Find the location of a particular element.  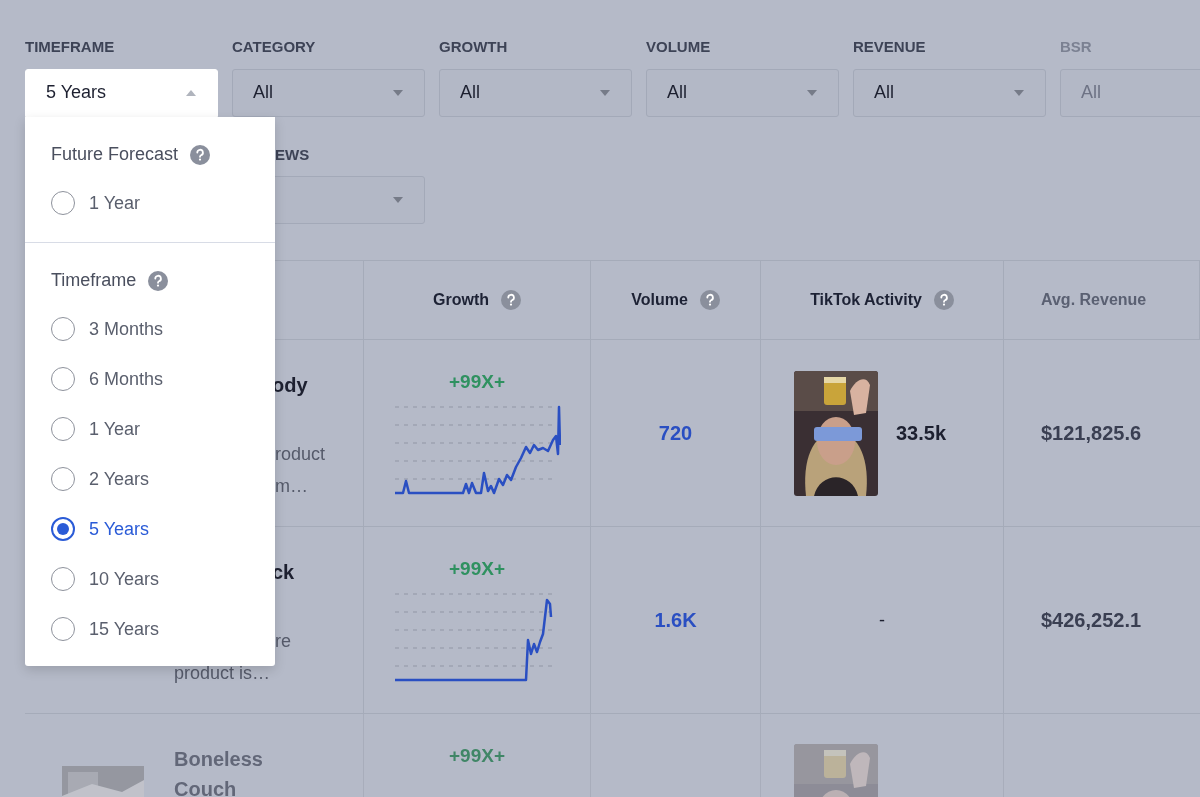

radio-option: 2 Years is located at coordinates (150, 479).